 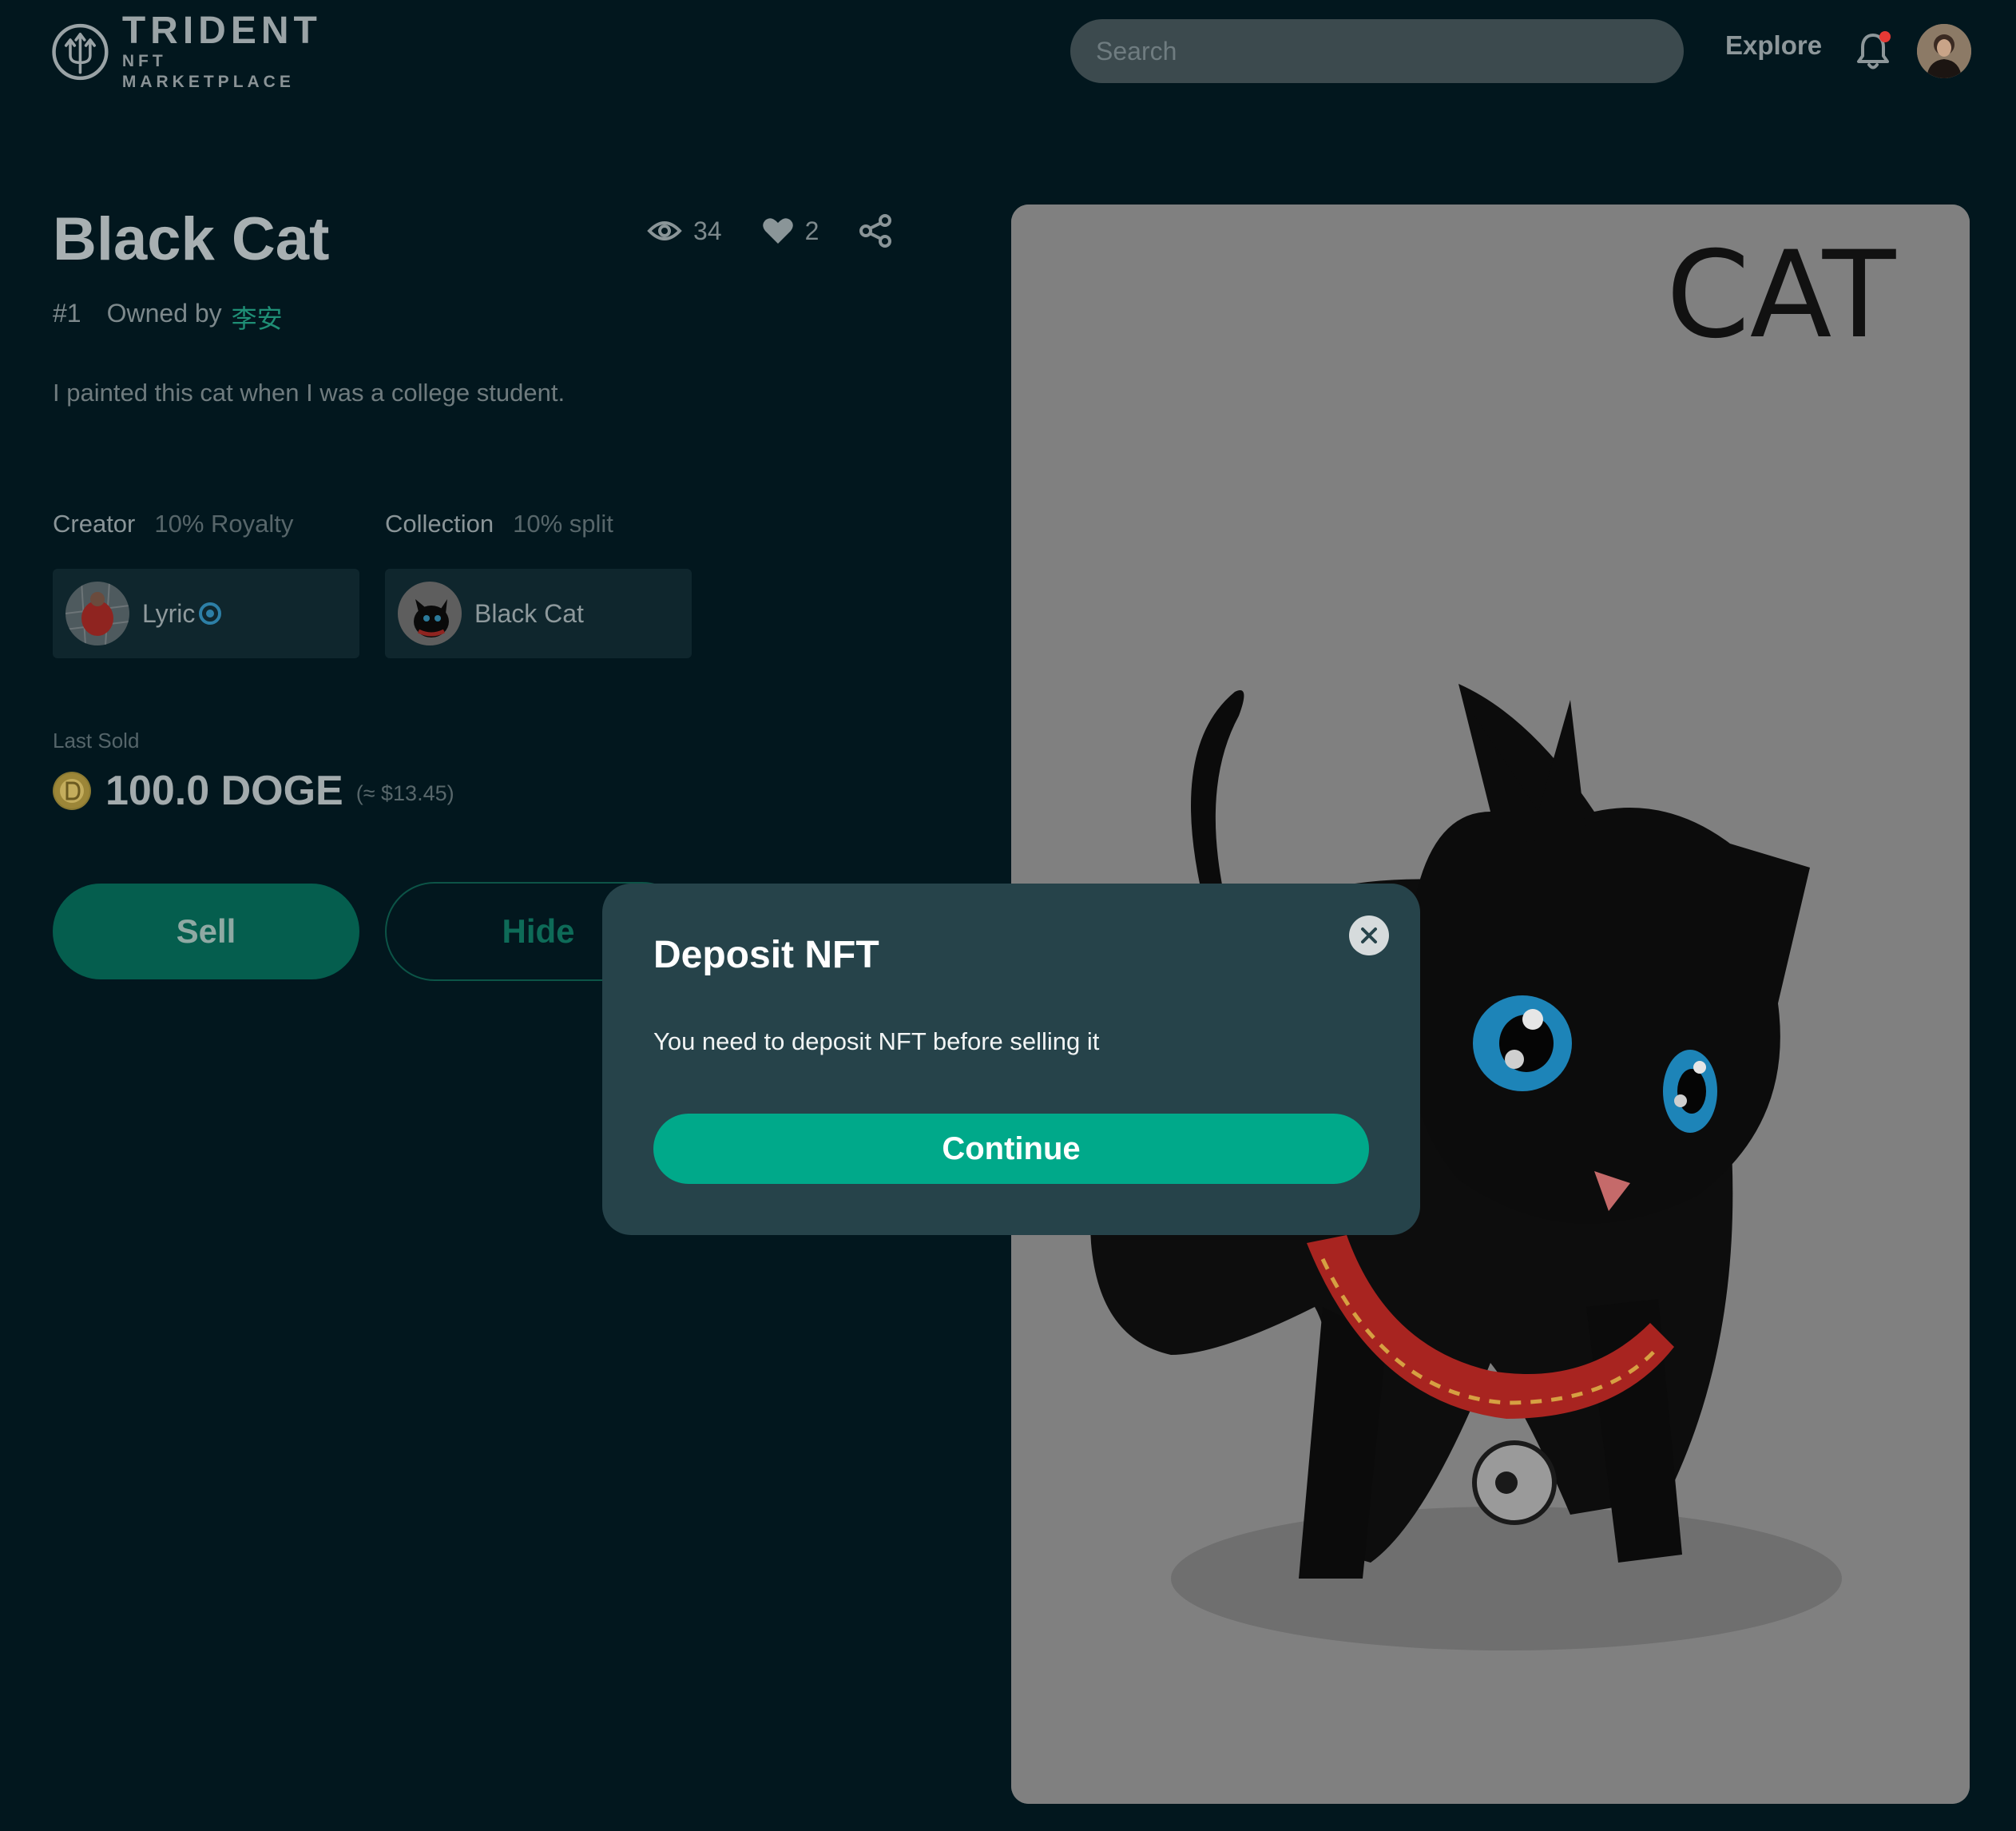 What do you see at coordinates (224, 791) in the screenshot?
I see `last-sold-price: 100.0 DOGE` at bounding box center [224, 791].